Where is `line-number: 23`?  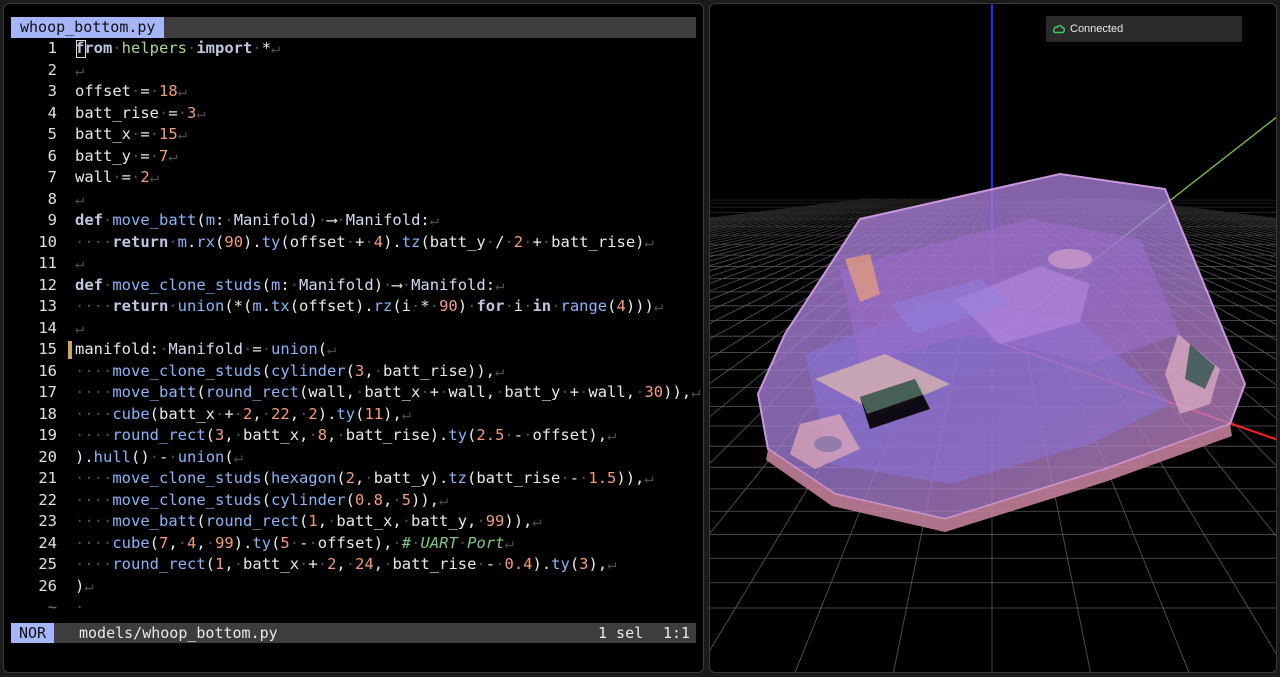
line-number: 23 is located at coordinates (47, 521).